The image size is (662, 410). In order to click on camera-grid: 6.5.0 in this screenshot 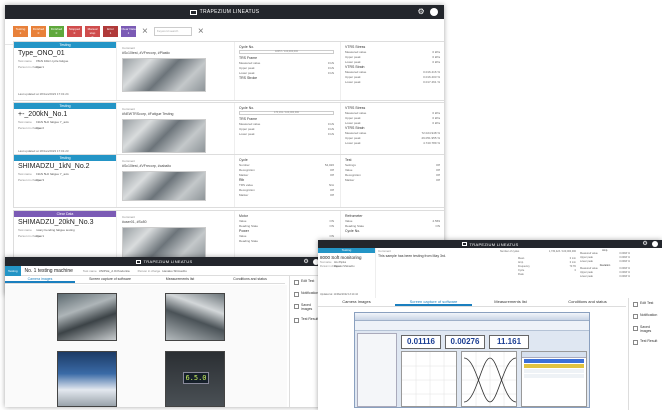, I will do `click(146, 346)`.